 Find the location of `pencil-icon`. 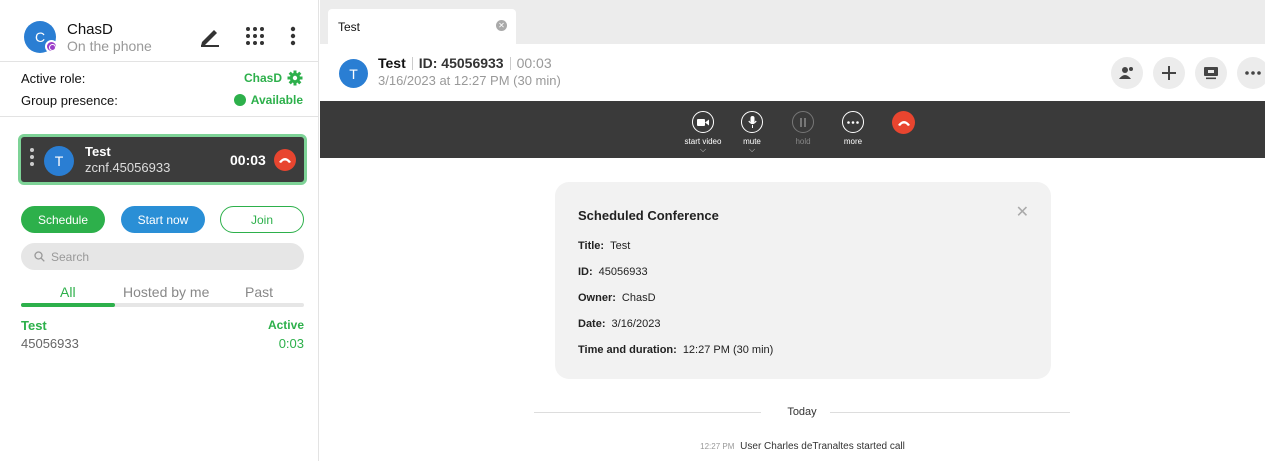

pencil-icon is located at coordinates (210, 36).